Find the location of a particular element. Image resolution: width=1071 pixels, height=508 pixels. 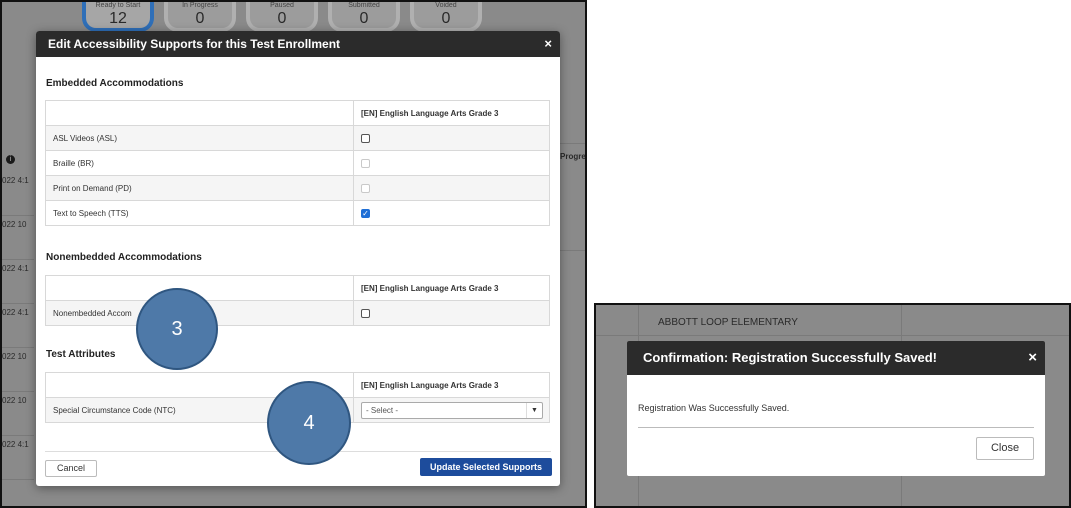

background-school-name: ABBOTT LOOP ELEMENTARY is located at coordinates (728, 322).